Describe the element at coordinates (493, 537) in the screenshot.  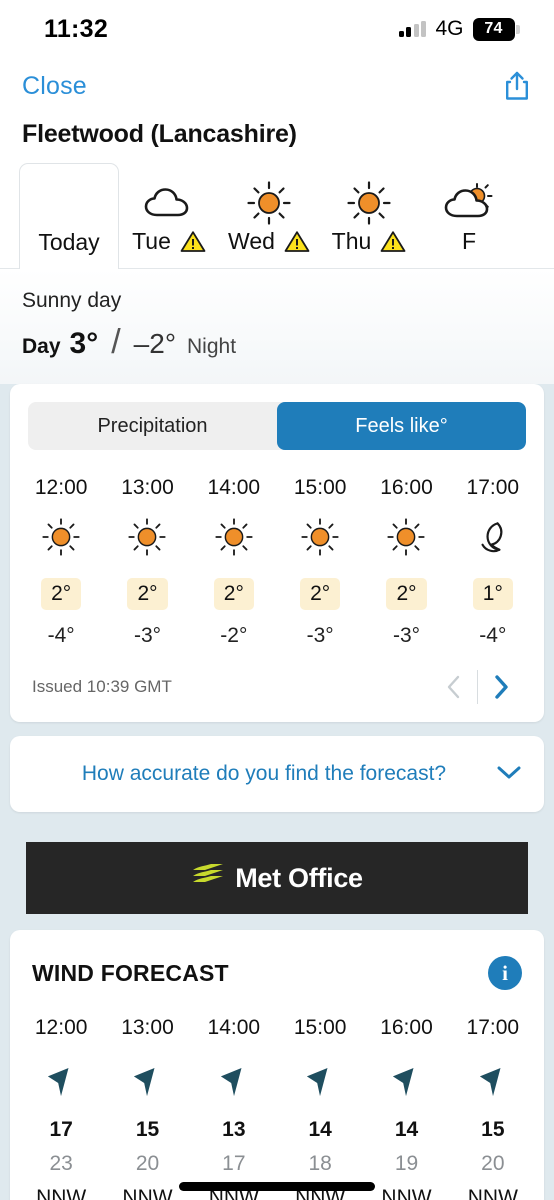
I see `moon-icon` at that location.